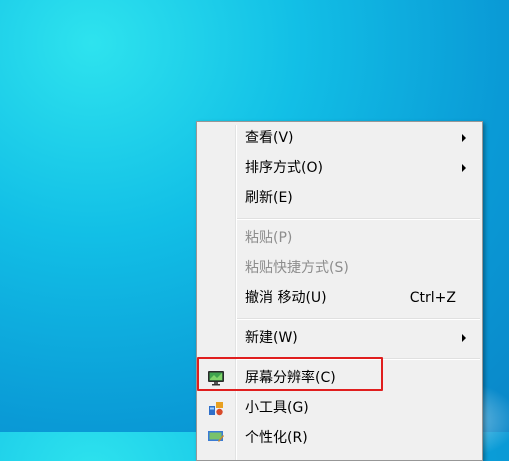  Describe the element at coordinates (339, 138) in the screenshot. I see `menu-item-view: 查看(V)` at that location.